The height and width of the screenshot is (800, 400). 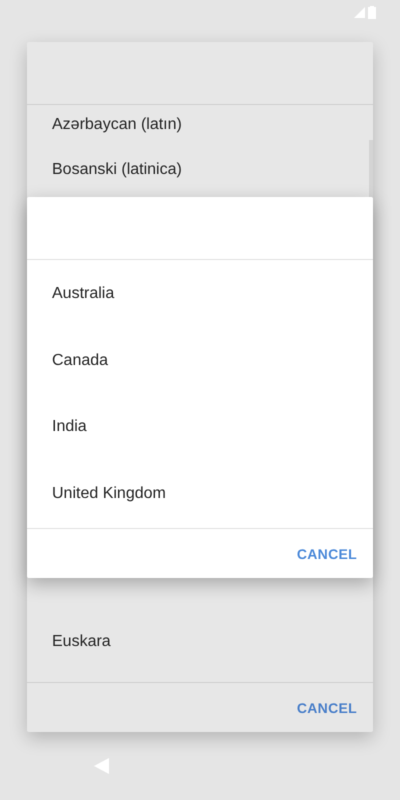 I want to click on signal-icon, so click(x=359, y=12).